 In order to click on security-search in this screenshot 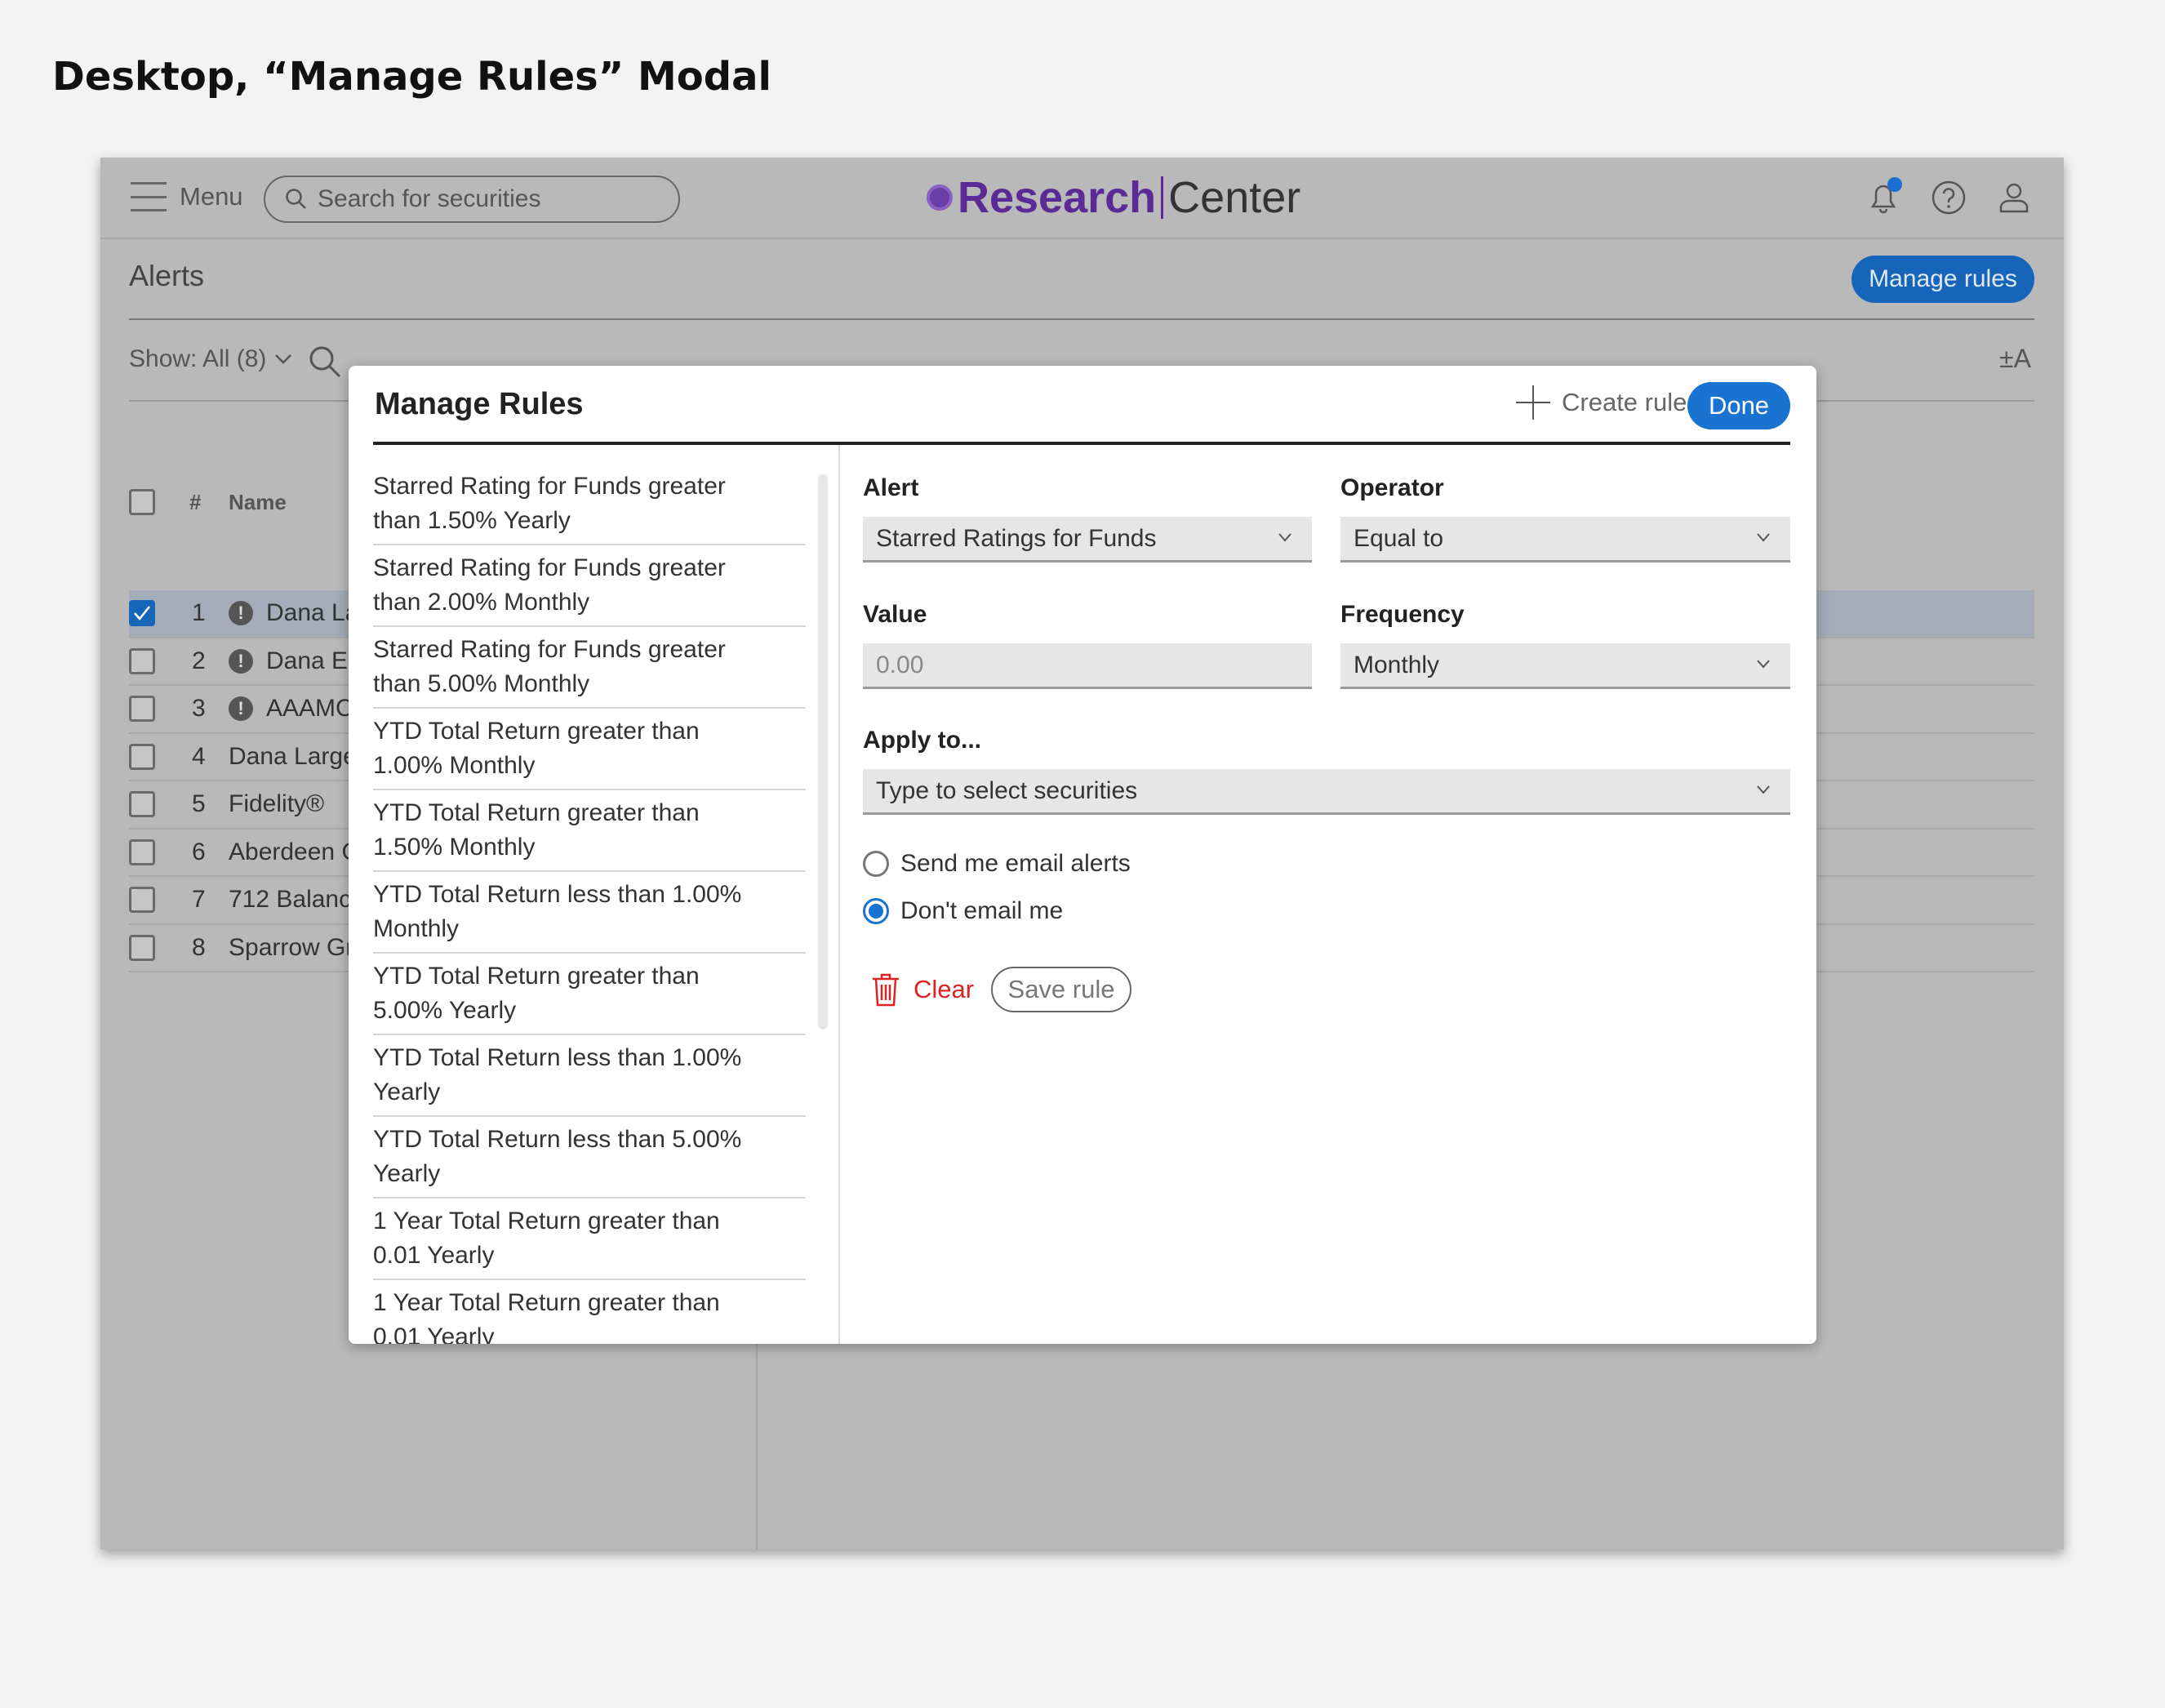, I will do `click(472, 199)`.